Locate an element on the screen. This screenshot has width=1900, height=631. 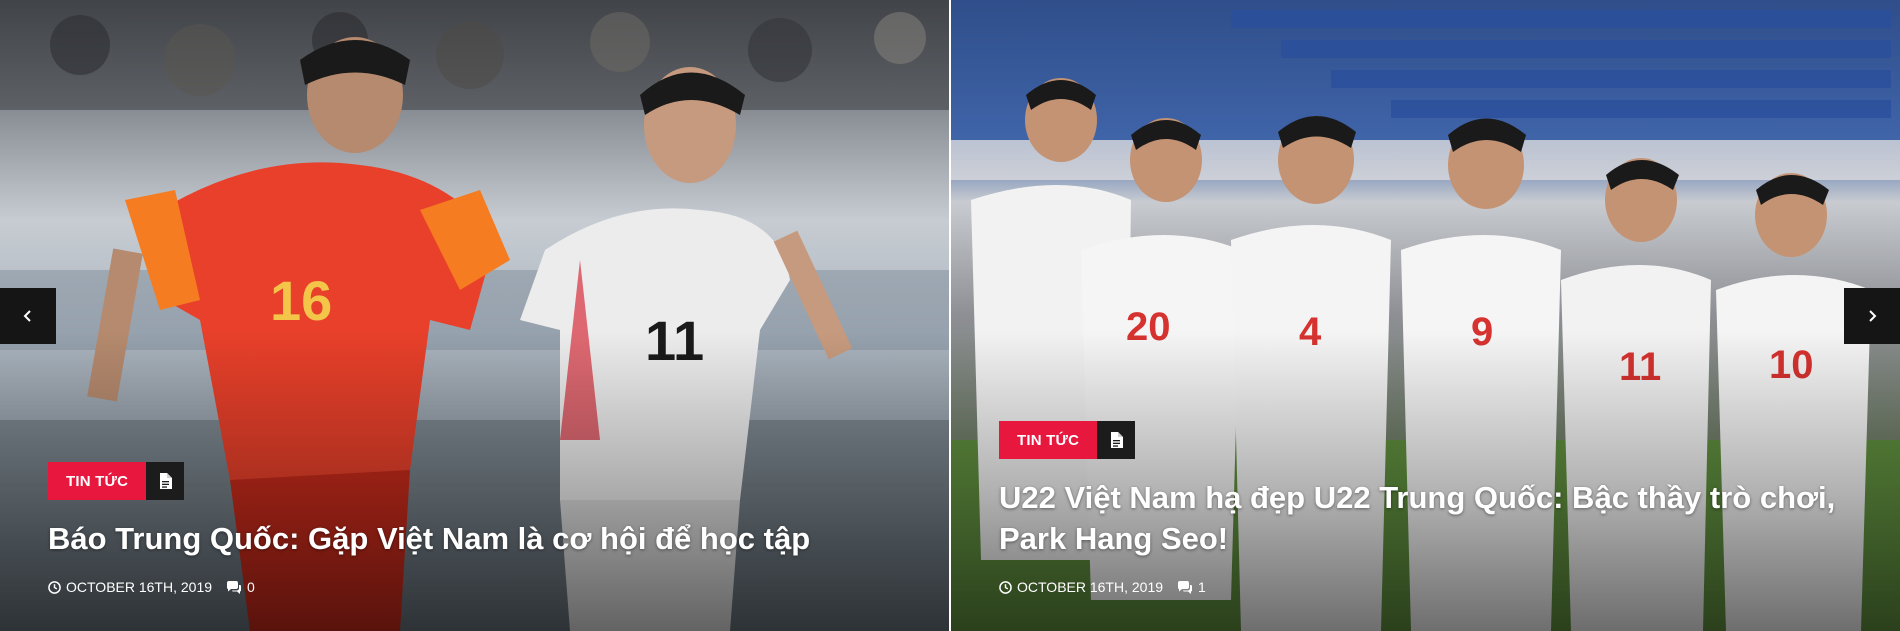
comment-count-text: 0 is located at coordinates (251, 587).